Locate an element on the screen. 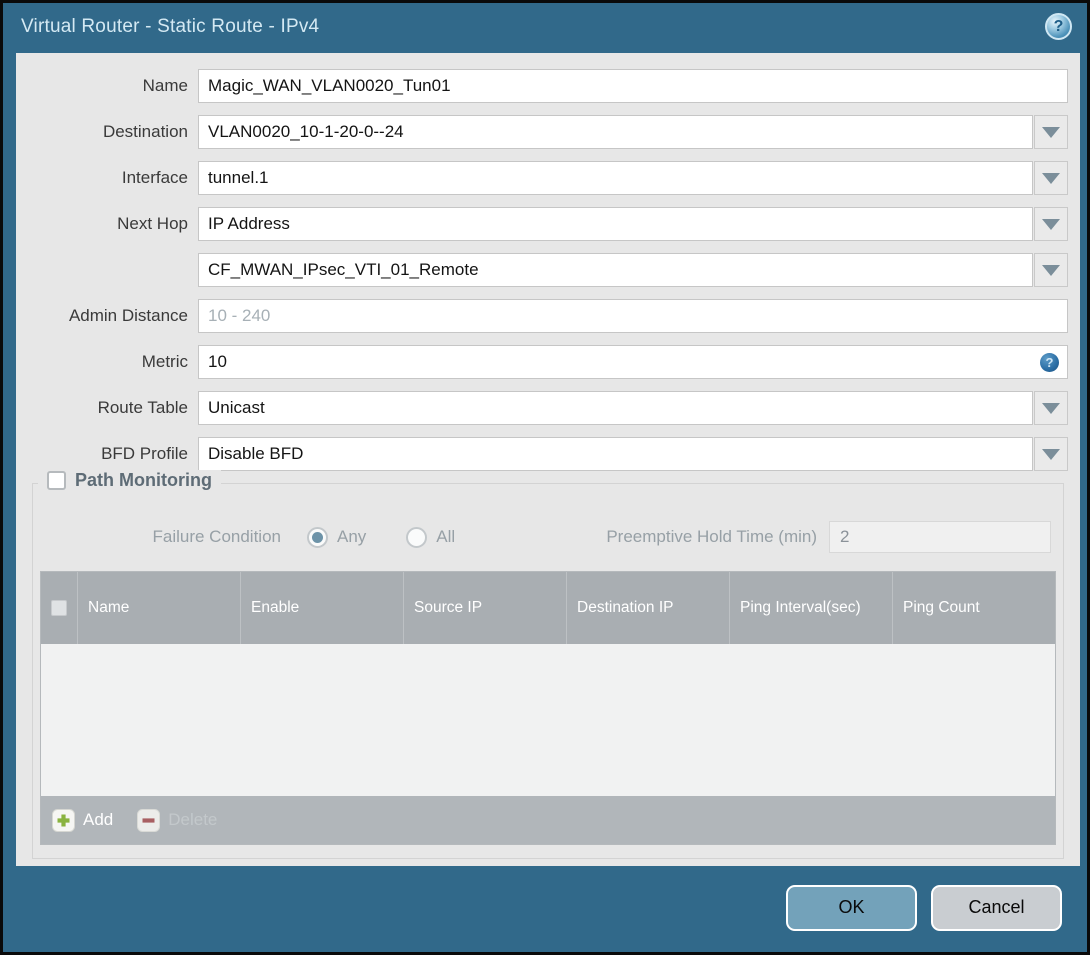  route-table-input is located at coordinates (615, 408).